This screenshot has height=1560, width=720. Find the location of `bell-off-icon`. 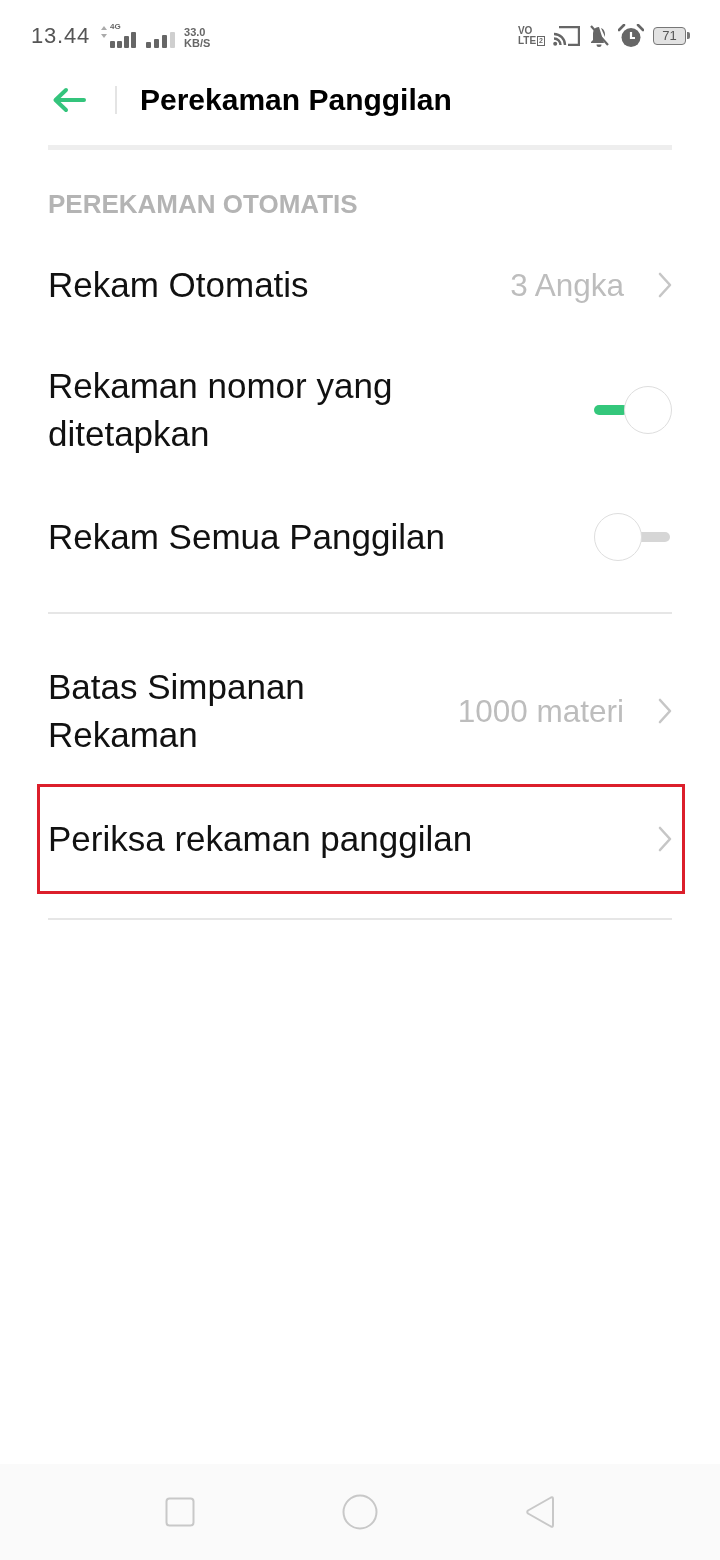

bell-off-icon is located at coordinates (599, 36).